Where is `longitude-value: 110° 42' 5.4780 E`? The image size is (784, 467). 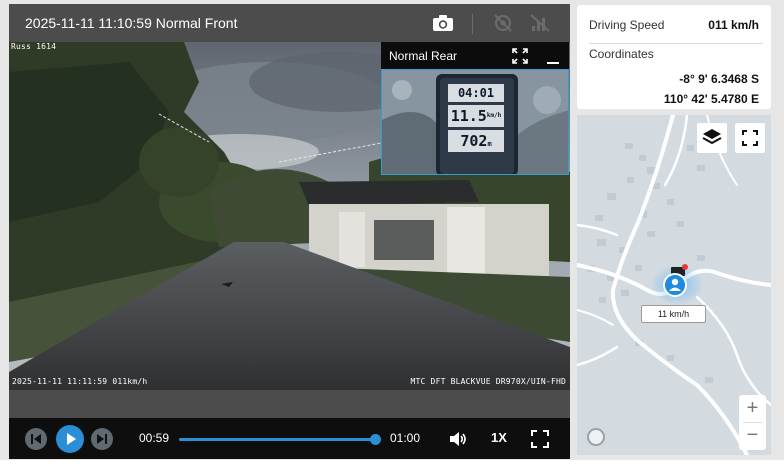
longitude-value: 110° 42' 5.4780 E is located at coordinates (711, 99).